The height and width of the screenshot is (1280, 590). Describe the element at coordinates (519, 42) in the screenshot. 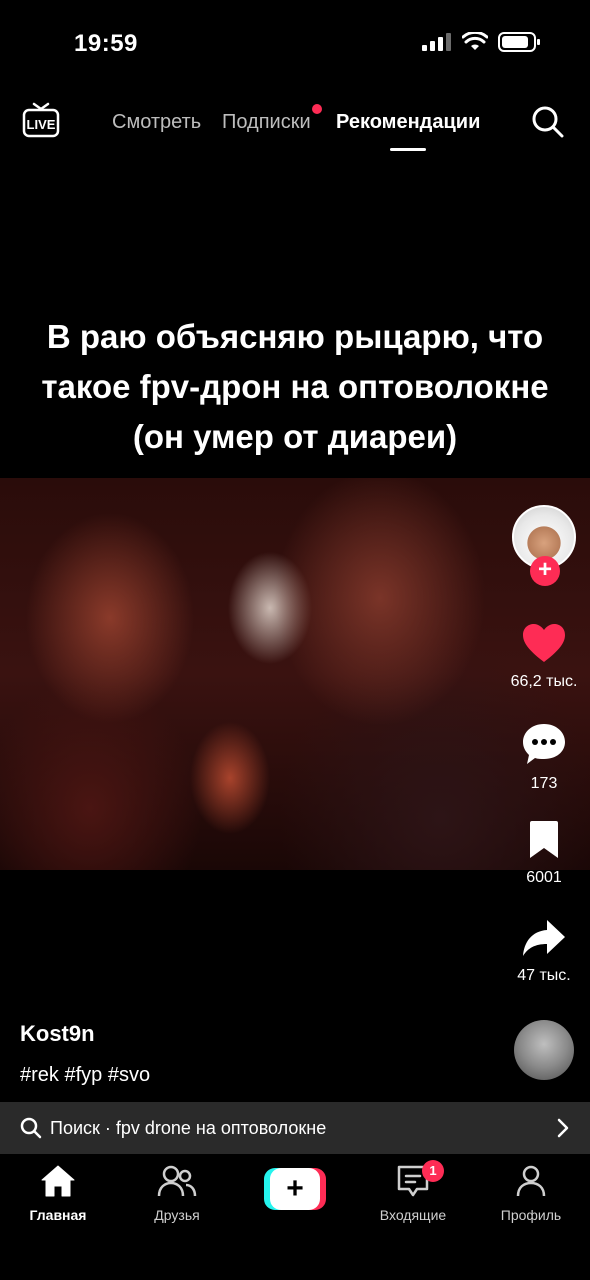

I see `battery-icon` at that location.